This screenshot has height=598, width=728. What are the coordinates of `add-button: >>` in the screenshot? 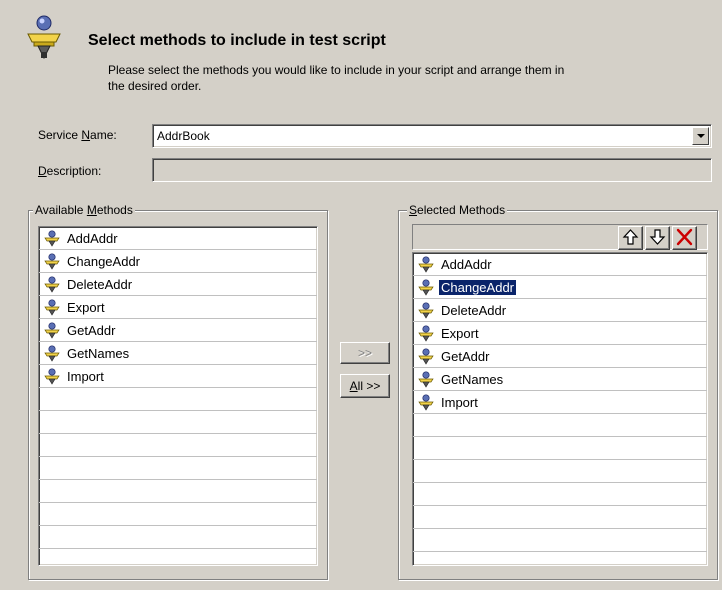 It's located at (365, 353).